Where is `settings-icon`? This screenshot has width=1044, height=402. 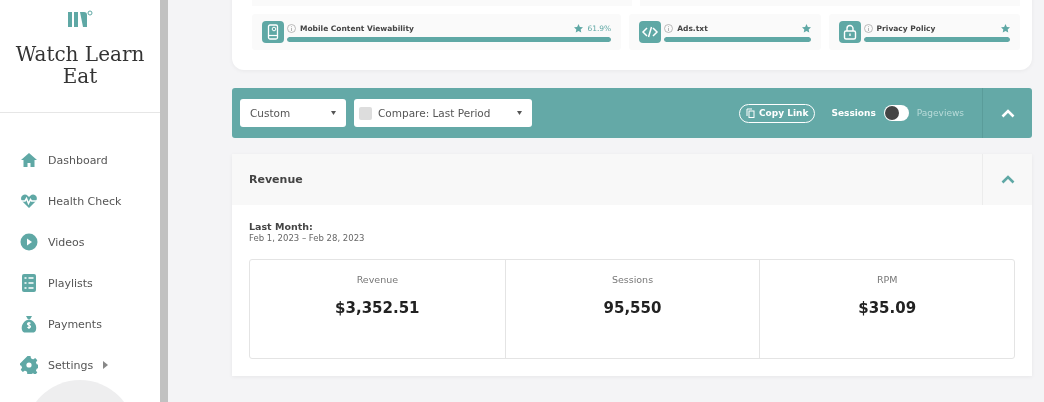
settings-icon is located at coordinates (29, 365).